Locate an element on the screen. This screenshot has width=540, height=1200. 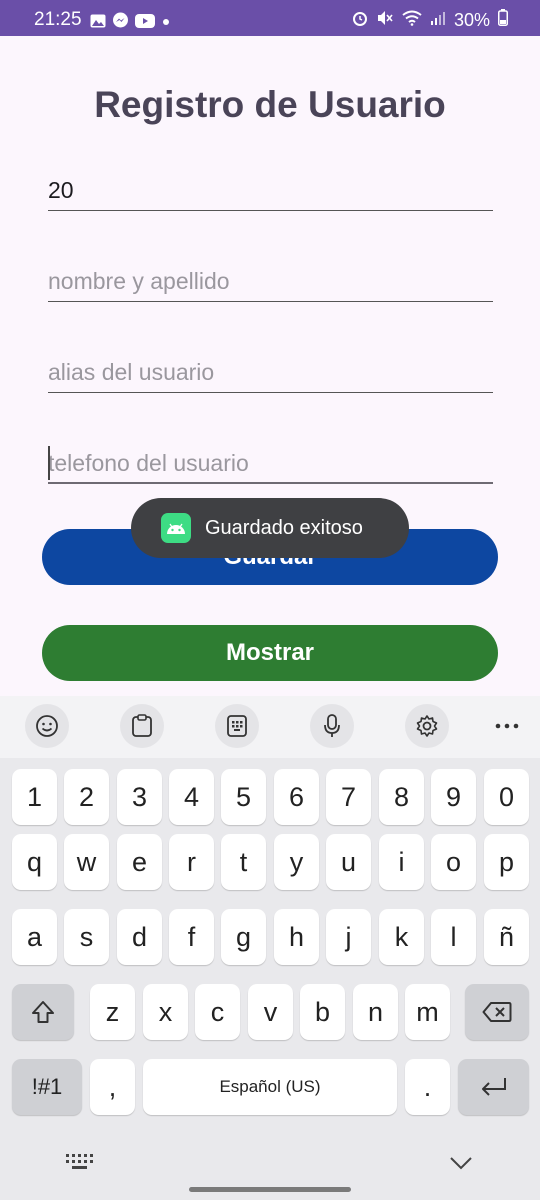
key-5: 5 is located at coordinates (243, 797).